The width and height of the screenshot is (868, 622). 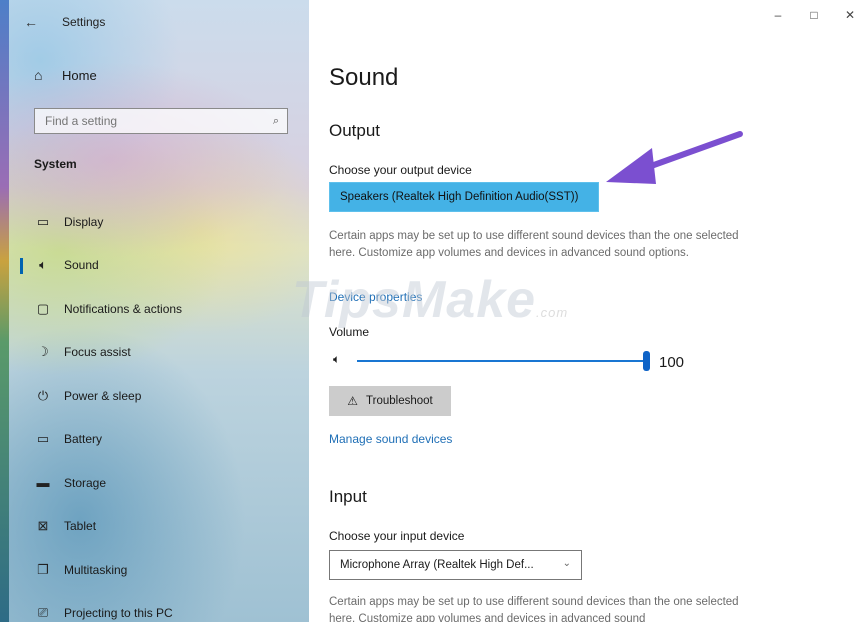 I want to click on sidebar-item-battery: ▭ Battery, so click(x=166, y=440).